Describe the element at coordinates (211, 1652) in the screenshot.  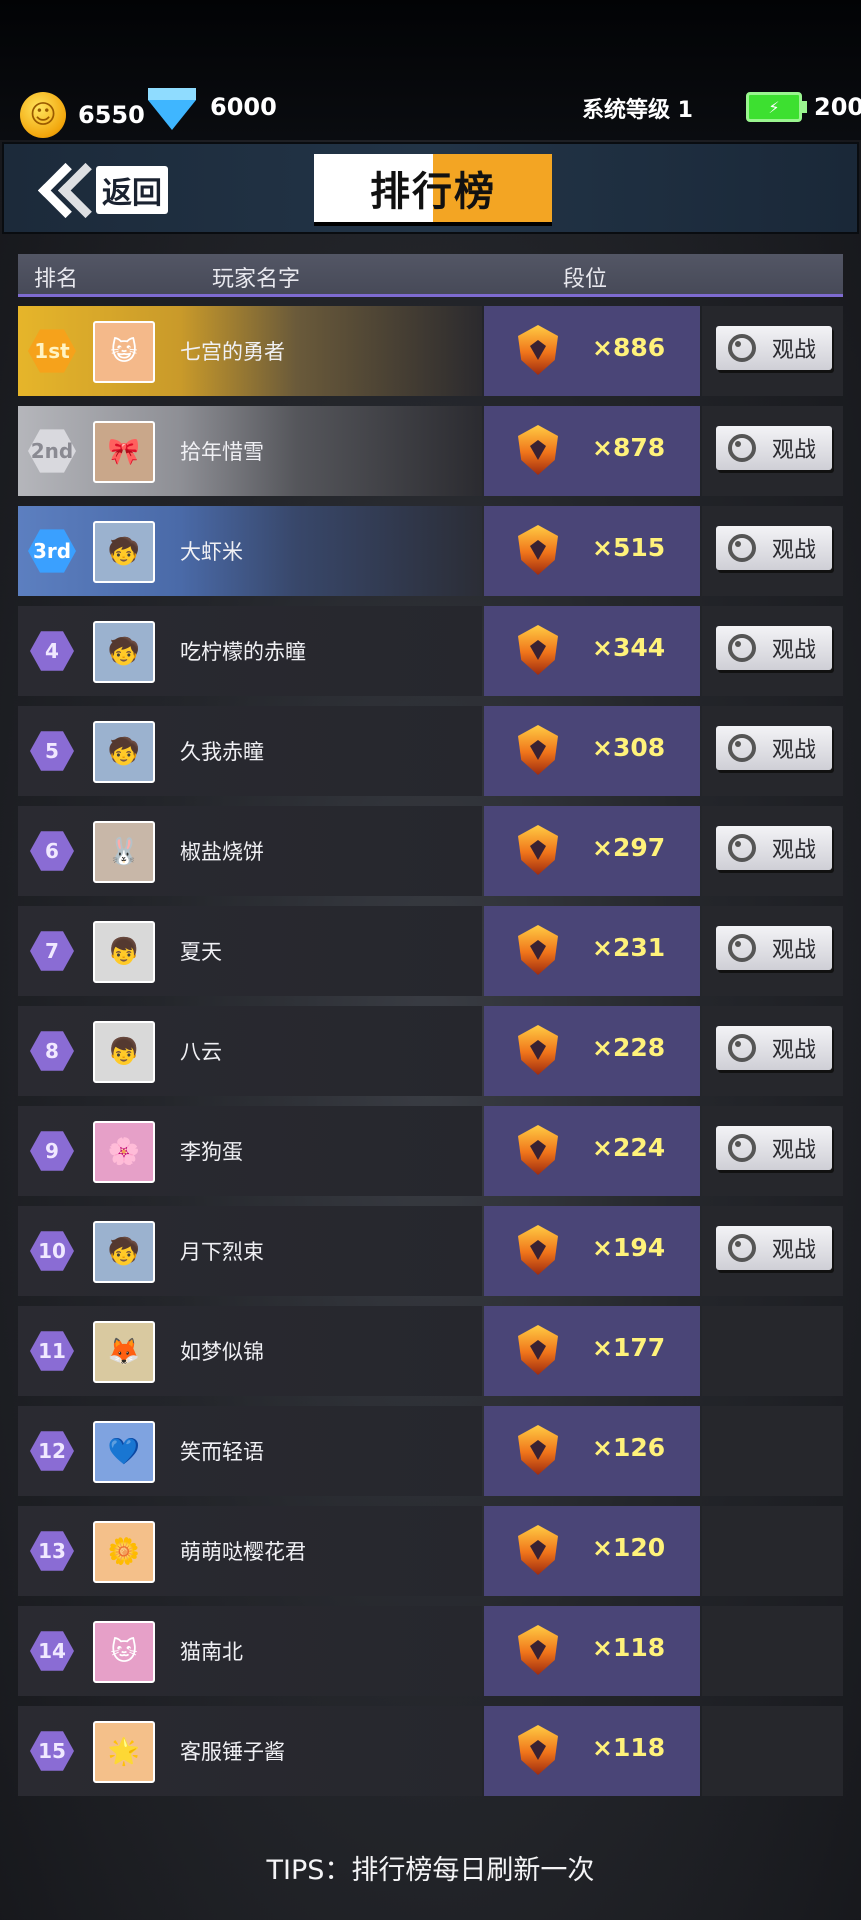
I see `player-name: 猫南北` at that location.